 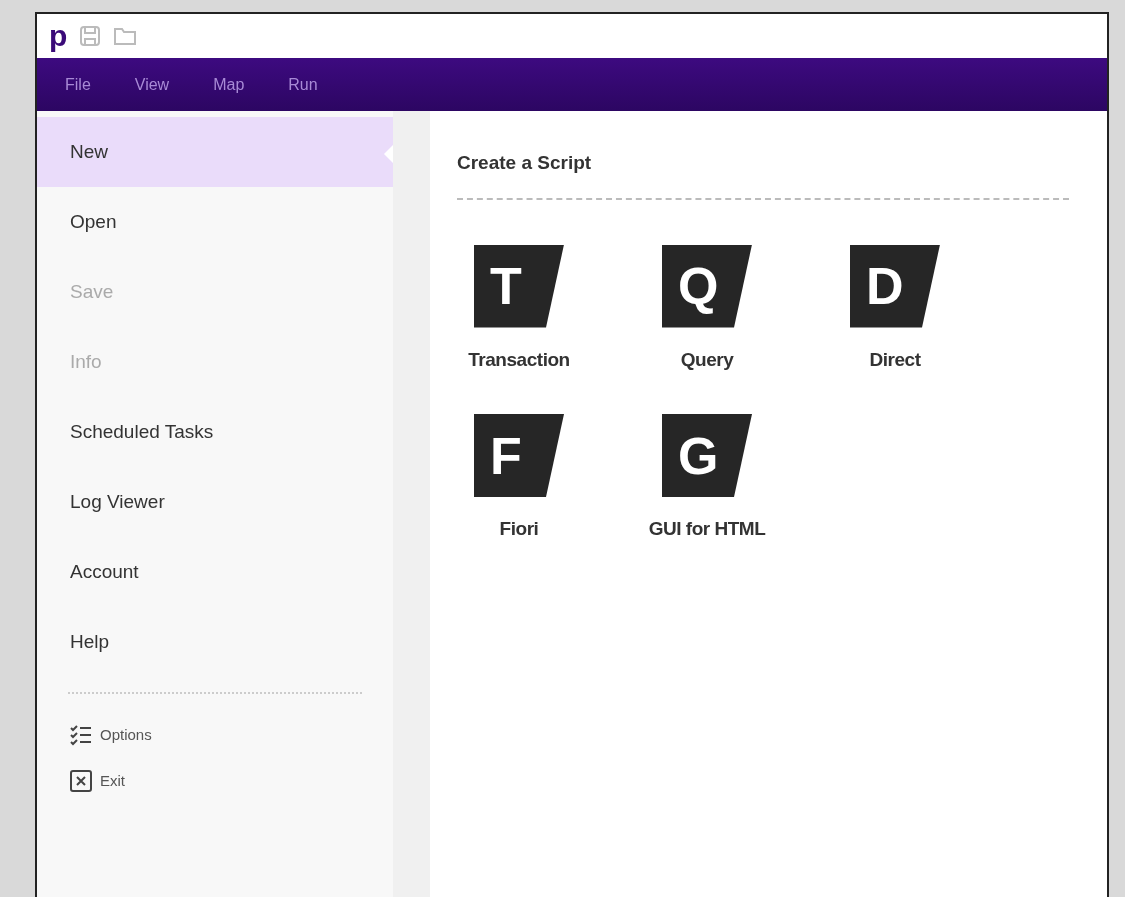 What do you see at coordinates (215, 642) in the screenshot?
I see `sidebar-item: Help` at bounding box center [215, 642].